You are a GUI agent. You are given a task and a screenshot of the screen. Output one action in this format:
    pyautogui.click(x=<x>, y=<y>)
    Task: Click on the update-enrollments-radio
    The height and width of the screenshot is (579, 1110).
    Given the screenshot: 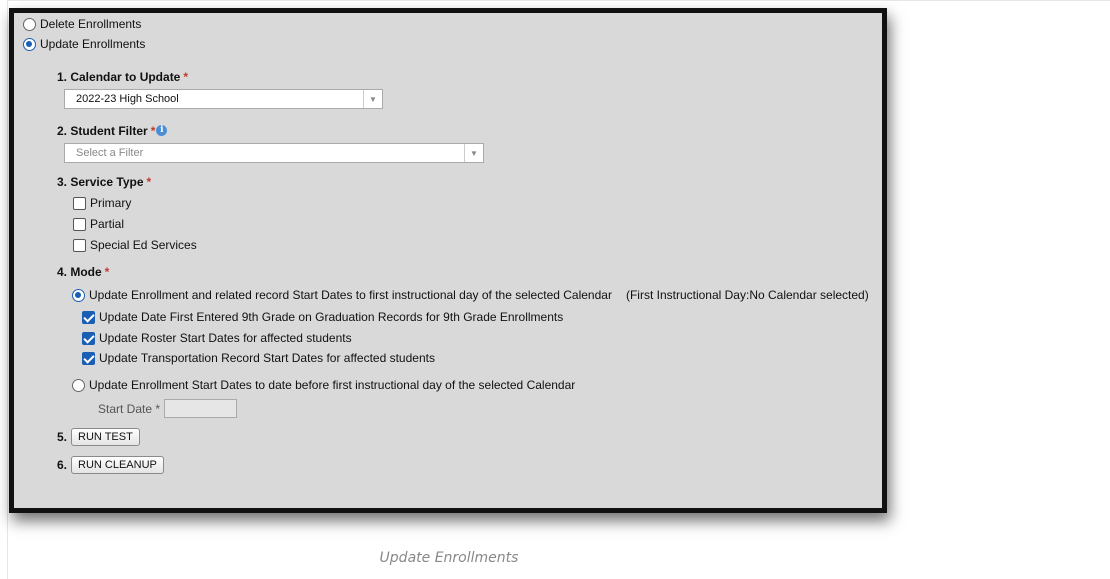 What is the action you would take?
    pyautogui.click(x=29, y=44)
    